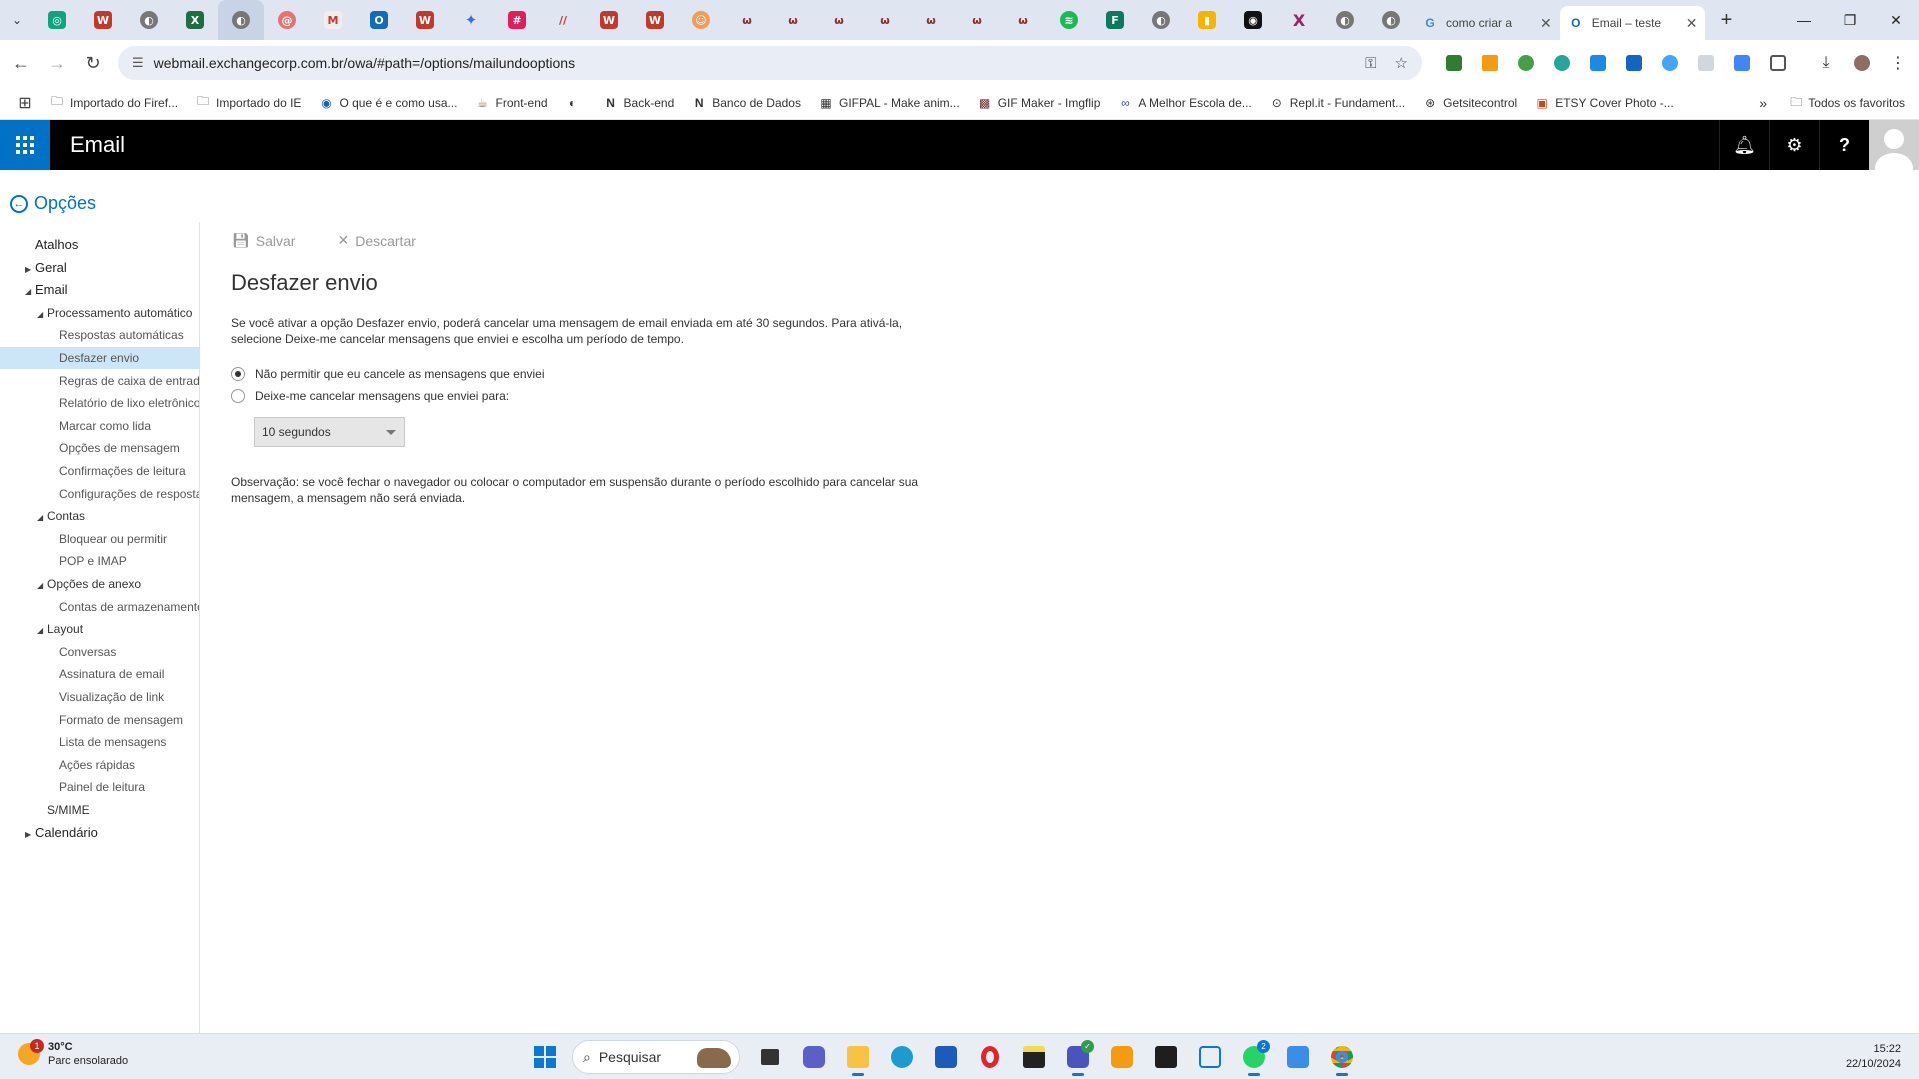 The height and width of the screenshot is (1079, 1919). What do you see at coordinates (990, 1057) in the screenshot?
I see `opera-icon` at bounding box center [990, 1057].